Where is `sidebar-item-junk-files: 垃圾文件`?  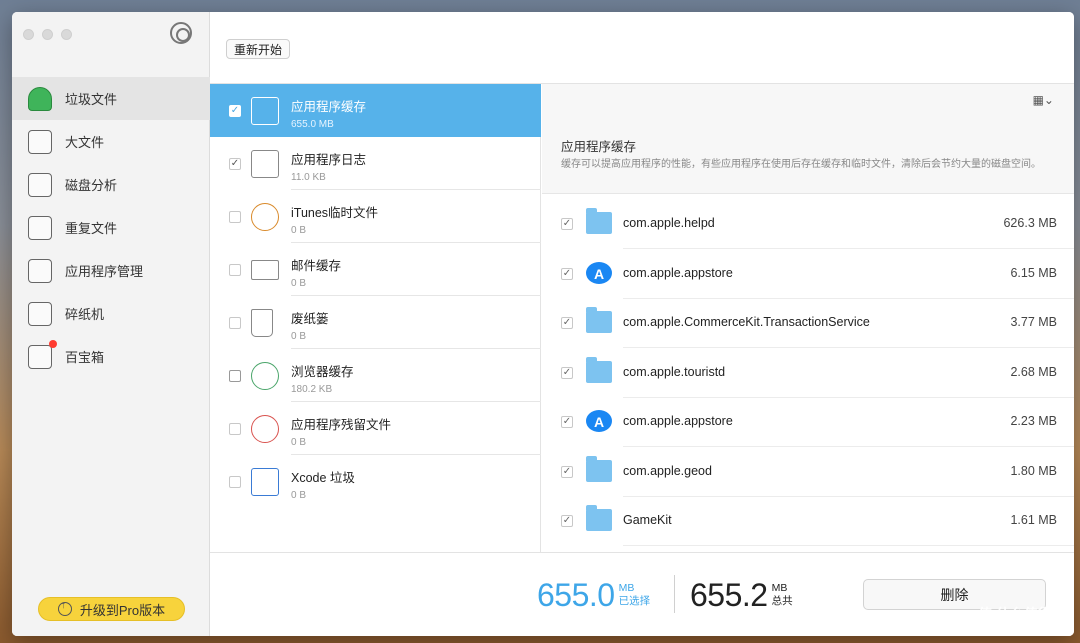 sidebar-item-junk-files: 垃圾文件 is located at coordinates (111, 98).